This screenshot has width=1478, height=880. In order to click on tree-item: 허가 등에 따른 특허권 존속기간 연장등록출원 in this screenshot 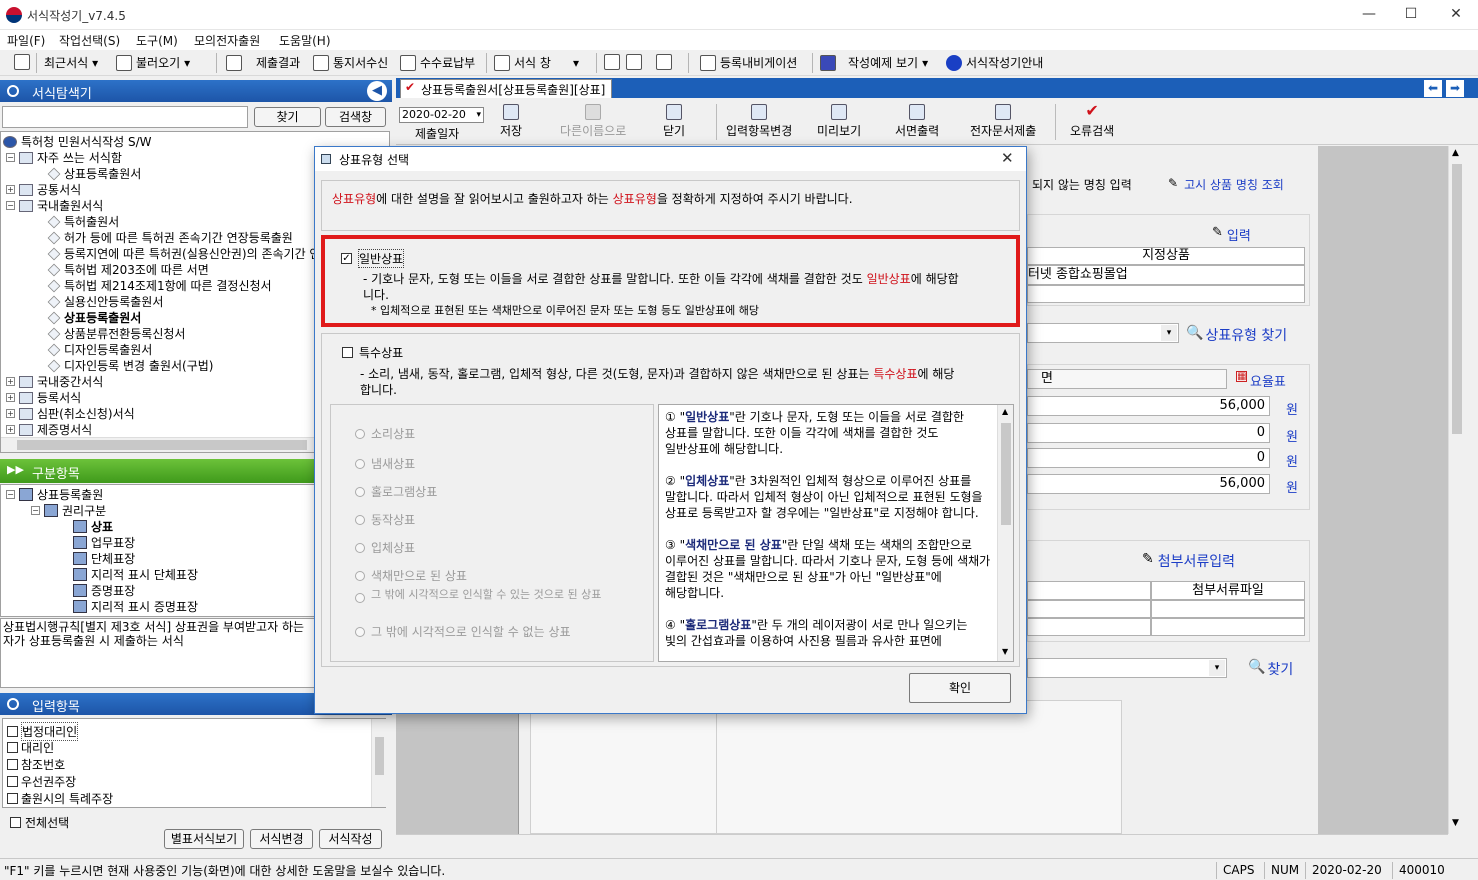, I will do `click(170, 237)`.